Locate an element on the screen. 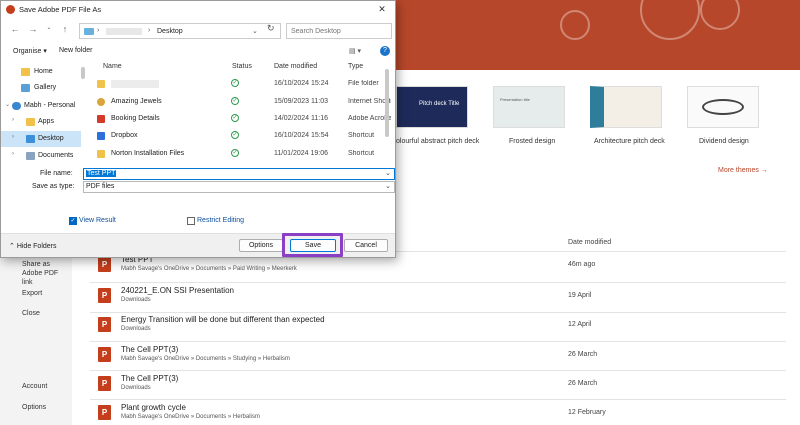 The height and width of the screenshot is (425, 800). theme-card-3: Architecture pitch deck is located at coordinates (627, 115).